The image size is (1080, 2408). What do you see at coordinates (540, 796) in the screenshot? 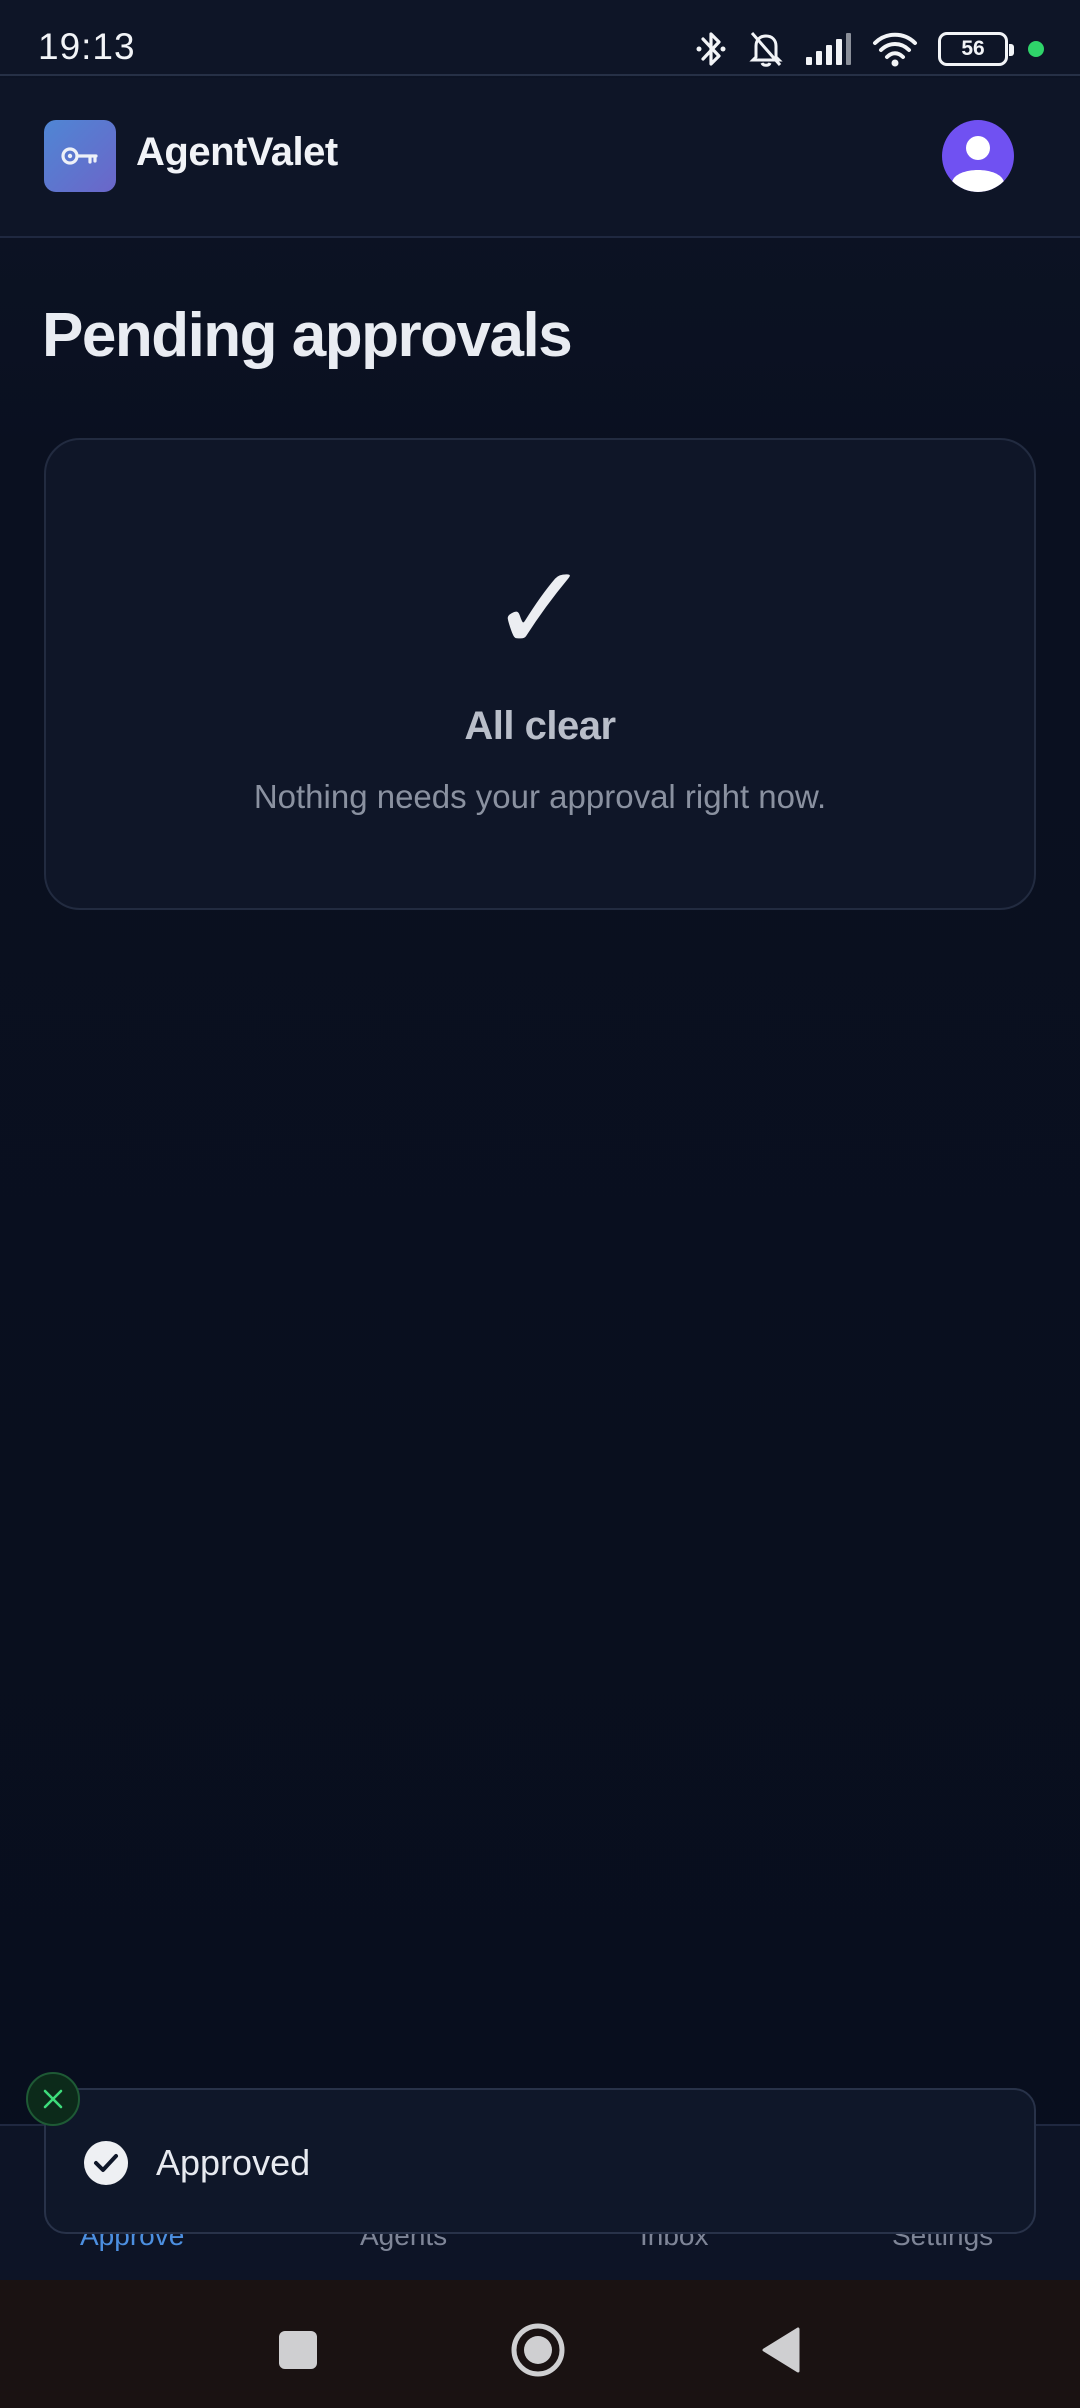
I see `empty-state-subtitle: Nothing needs your approval right now.` at bounding box center [540, 796].